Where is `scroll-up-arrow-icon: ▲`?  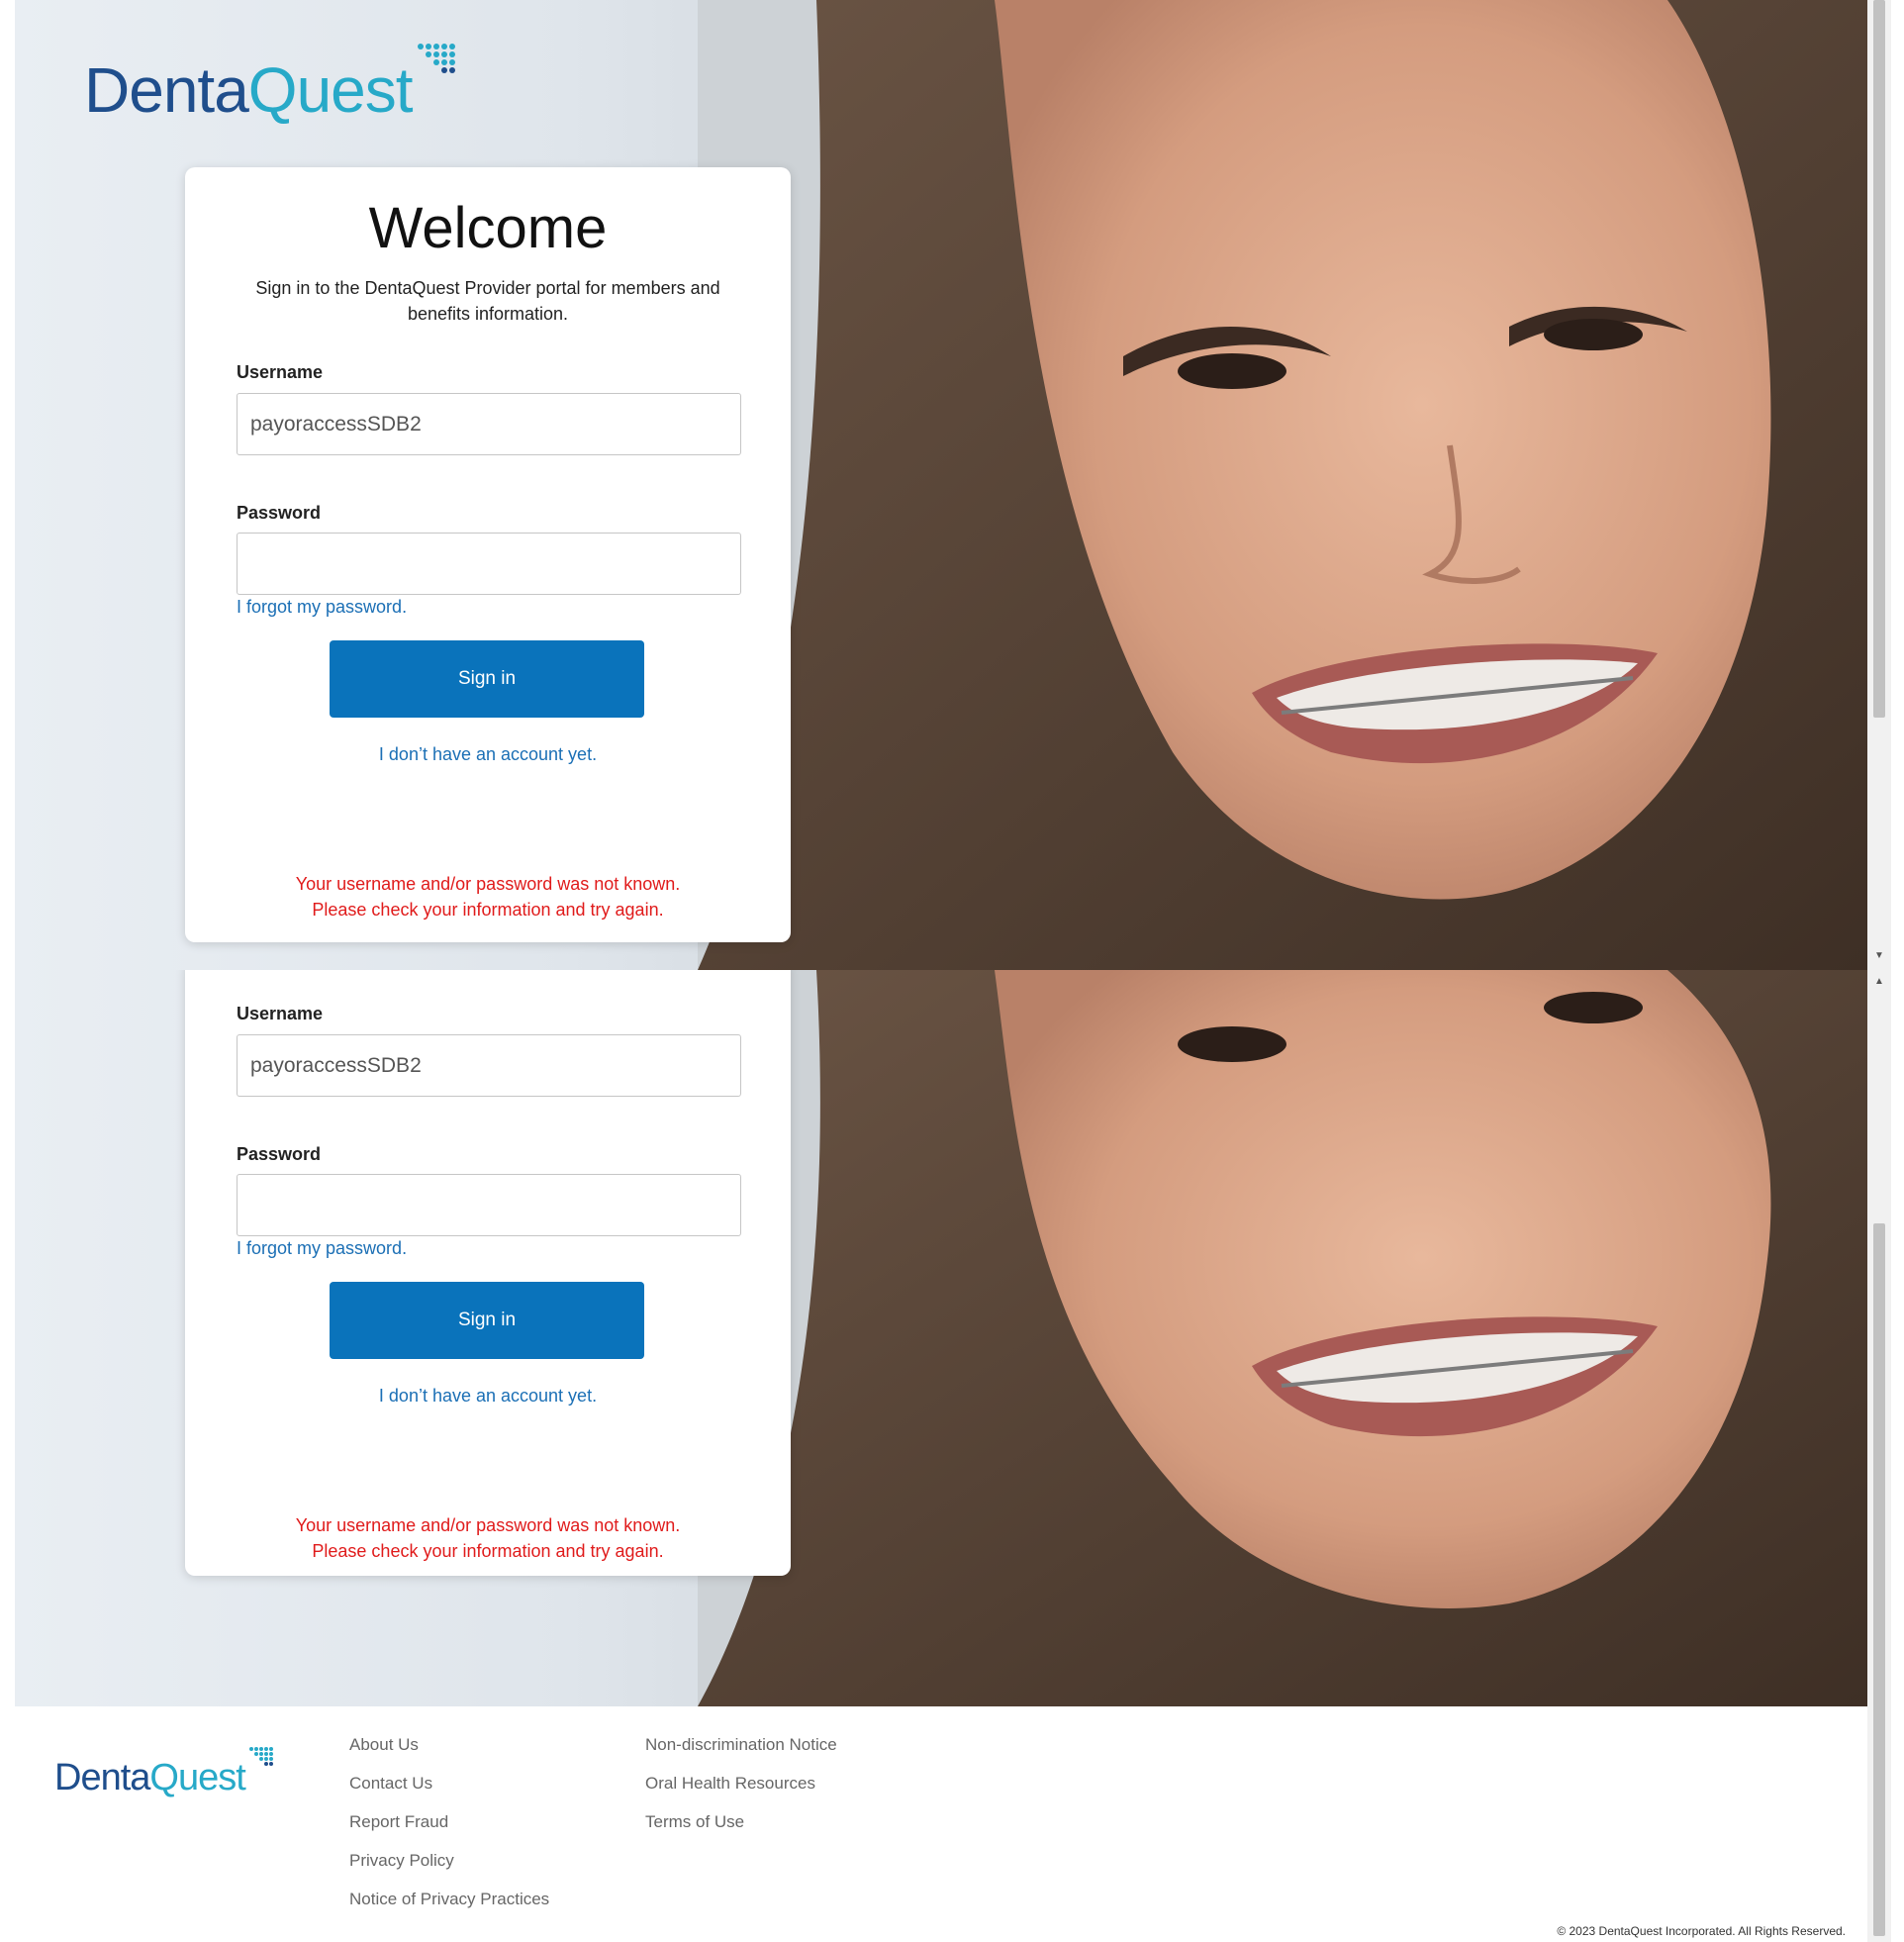 scroll-up-arrow-icon: ▲ is located at coordinates (1879, 981).